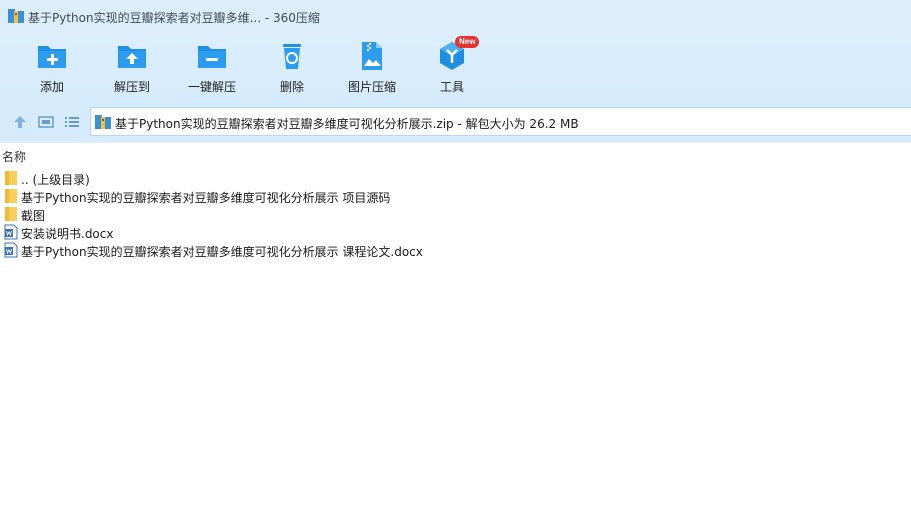 The height and width of the screenshot is (523, 911). Describe the element at coordinates (455, 153) in the screenshot. I see `name-column-header: 名称` at that location.